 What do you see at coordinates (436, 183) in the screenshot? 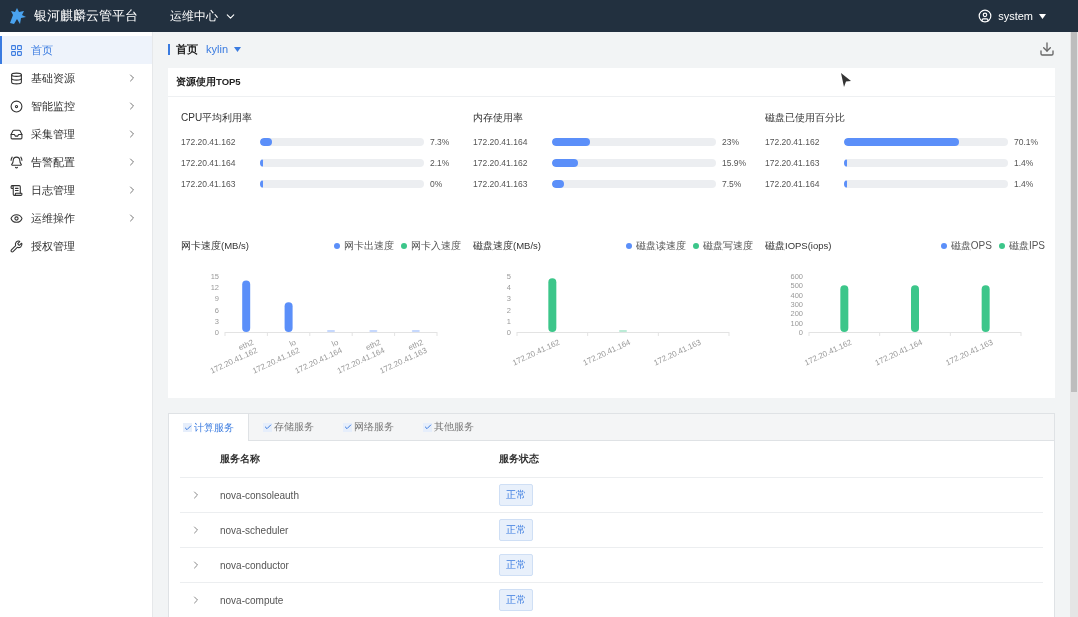
I see `usage-value: 0%` at bounding box center [436, 183].